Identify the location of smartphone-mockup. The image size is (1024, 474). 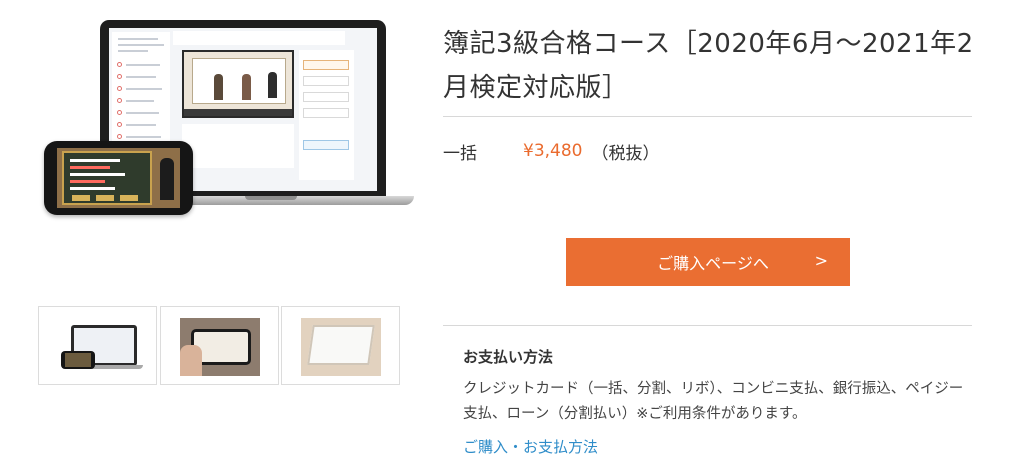
(118, 178).